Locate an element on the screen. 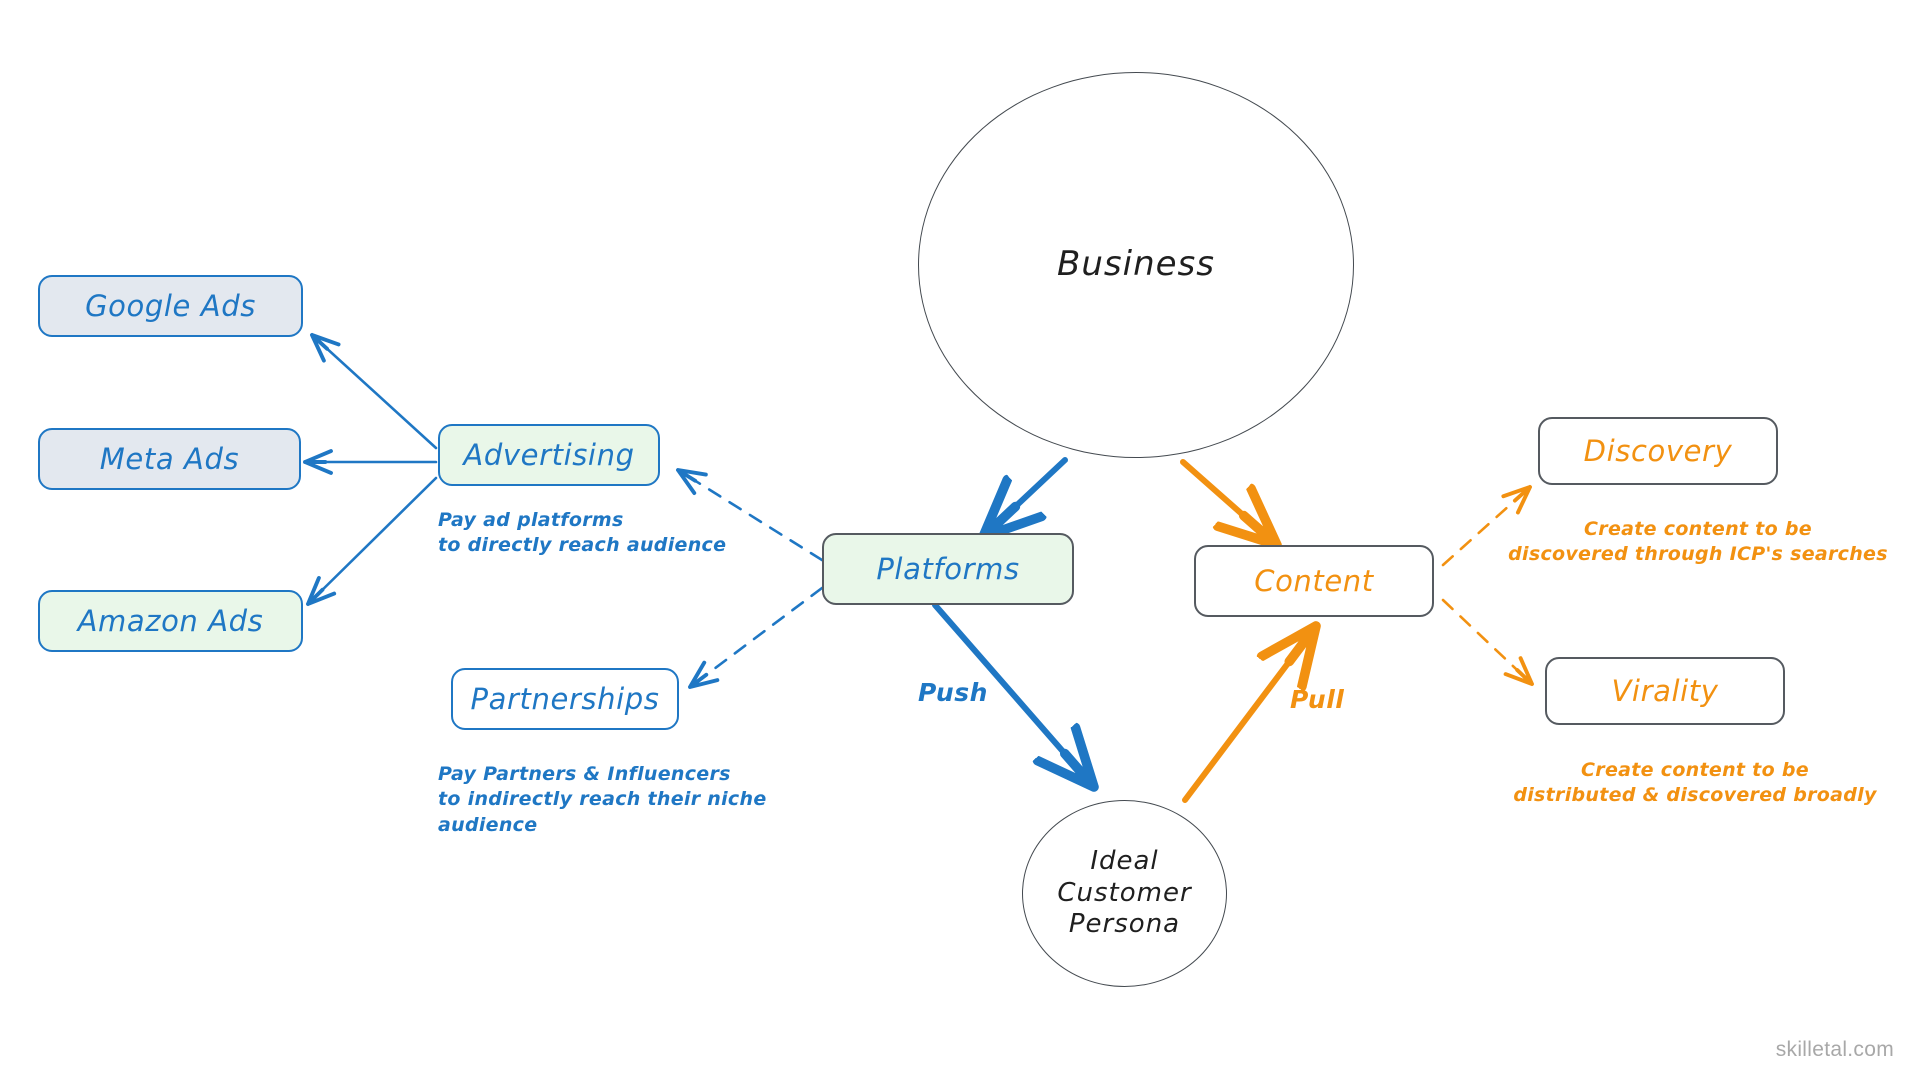 Image resolution: width=1920 pixels, height=1080 pixels. edge-business-content is located at coordinates (1228, 502).